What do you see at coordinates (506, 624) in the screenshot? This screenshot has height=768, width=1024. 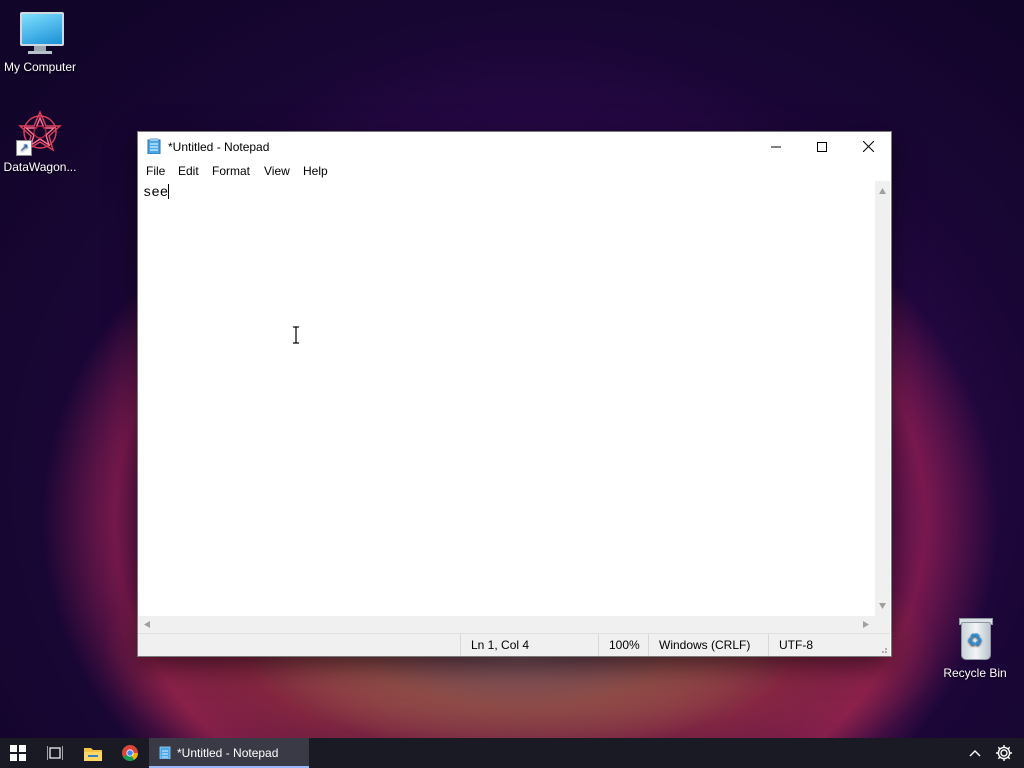 I see `horizontal-scrollbar` at bounding box center [506, 624].